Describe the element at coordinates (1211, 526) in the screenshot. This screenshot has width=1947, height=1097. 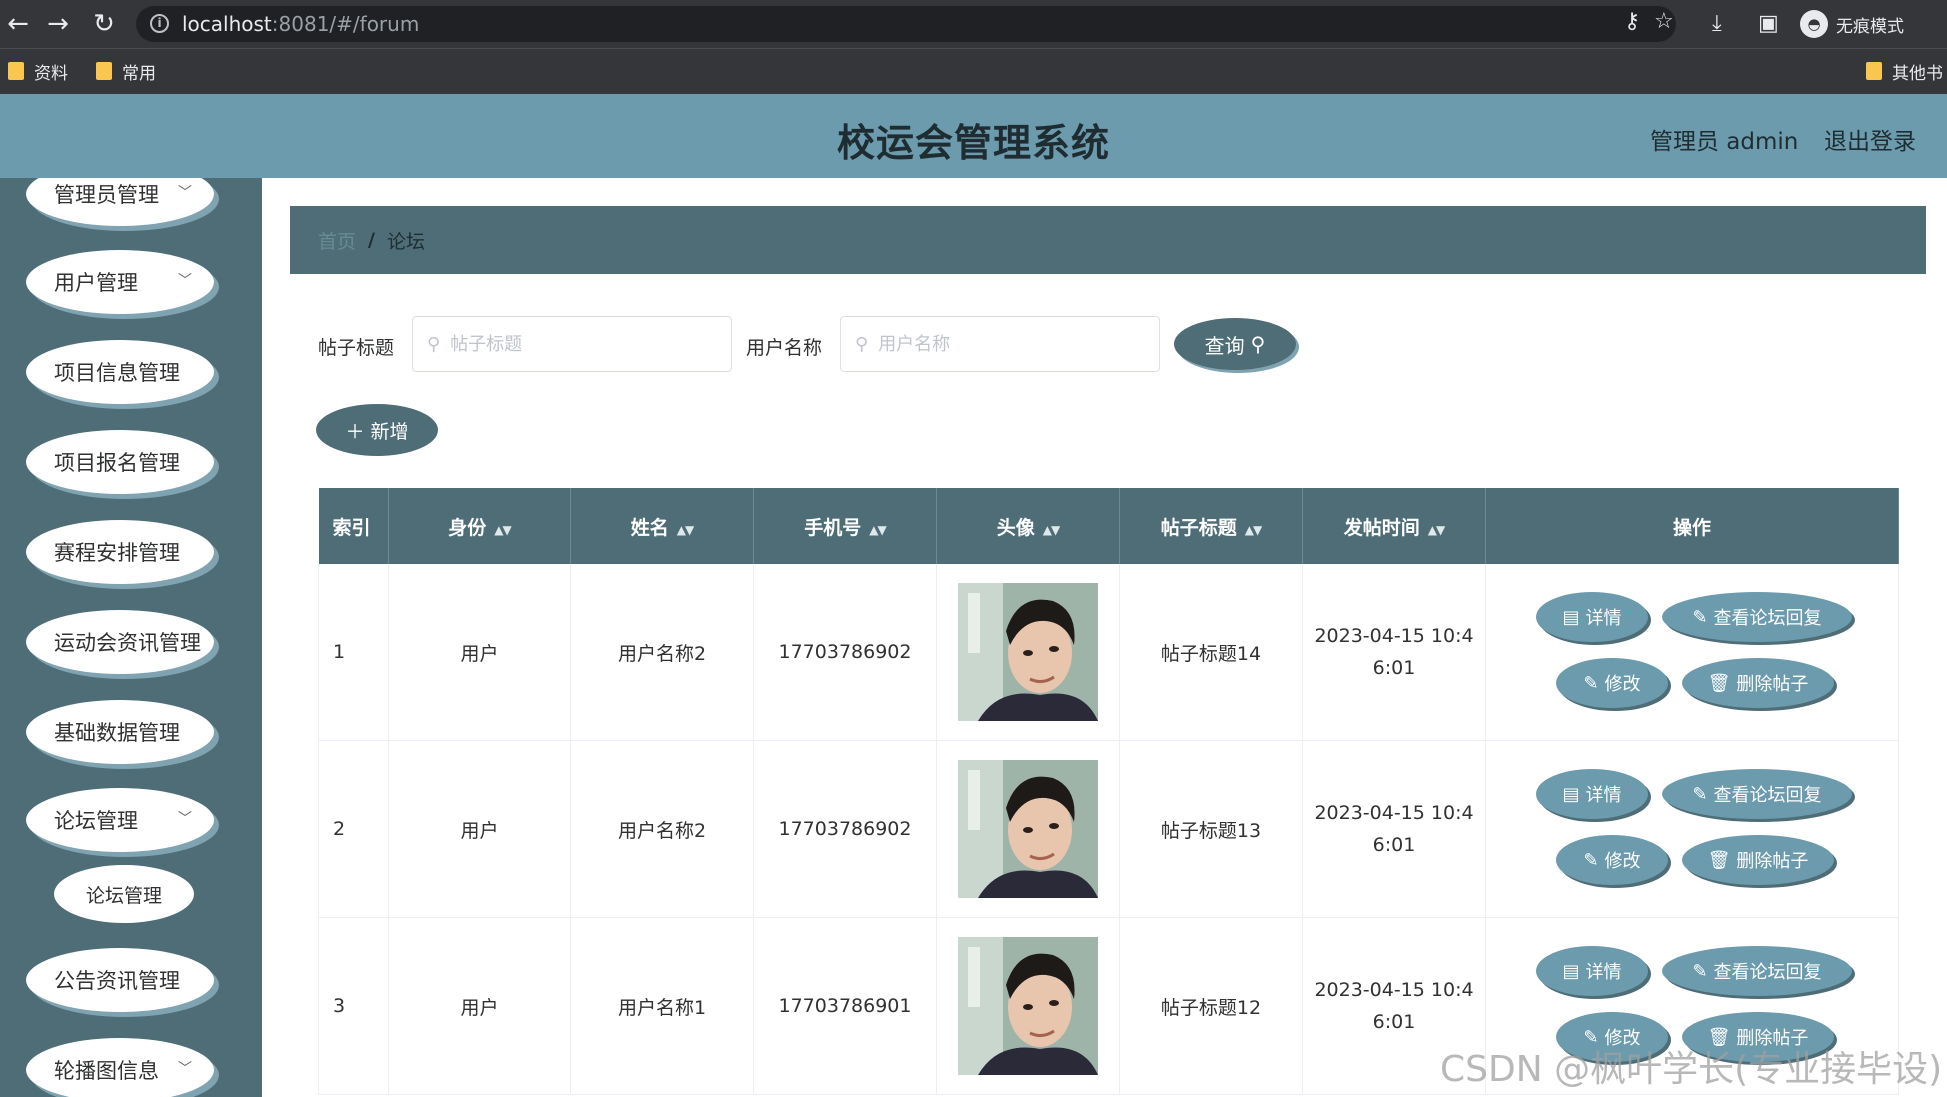
I see `column-header-title: 帖子标题 ▲▼` at that location.